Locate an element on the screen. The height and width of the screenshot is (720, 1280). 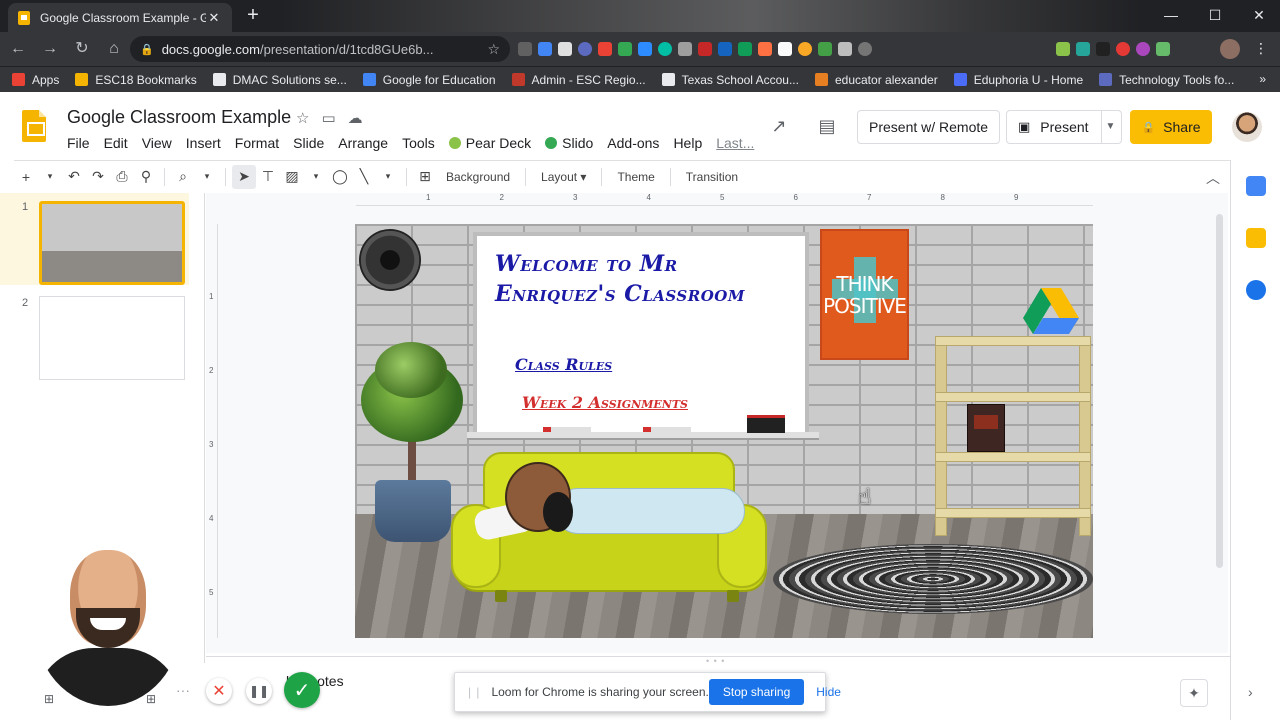
collapse-toolbar-chevron-up-icon: ︿ is located at coordinates (1213, 178).